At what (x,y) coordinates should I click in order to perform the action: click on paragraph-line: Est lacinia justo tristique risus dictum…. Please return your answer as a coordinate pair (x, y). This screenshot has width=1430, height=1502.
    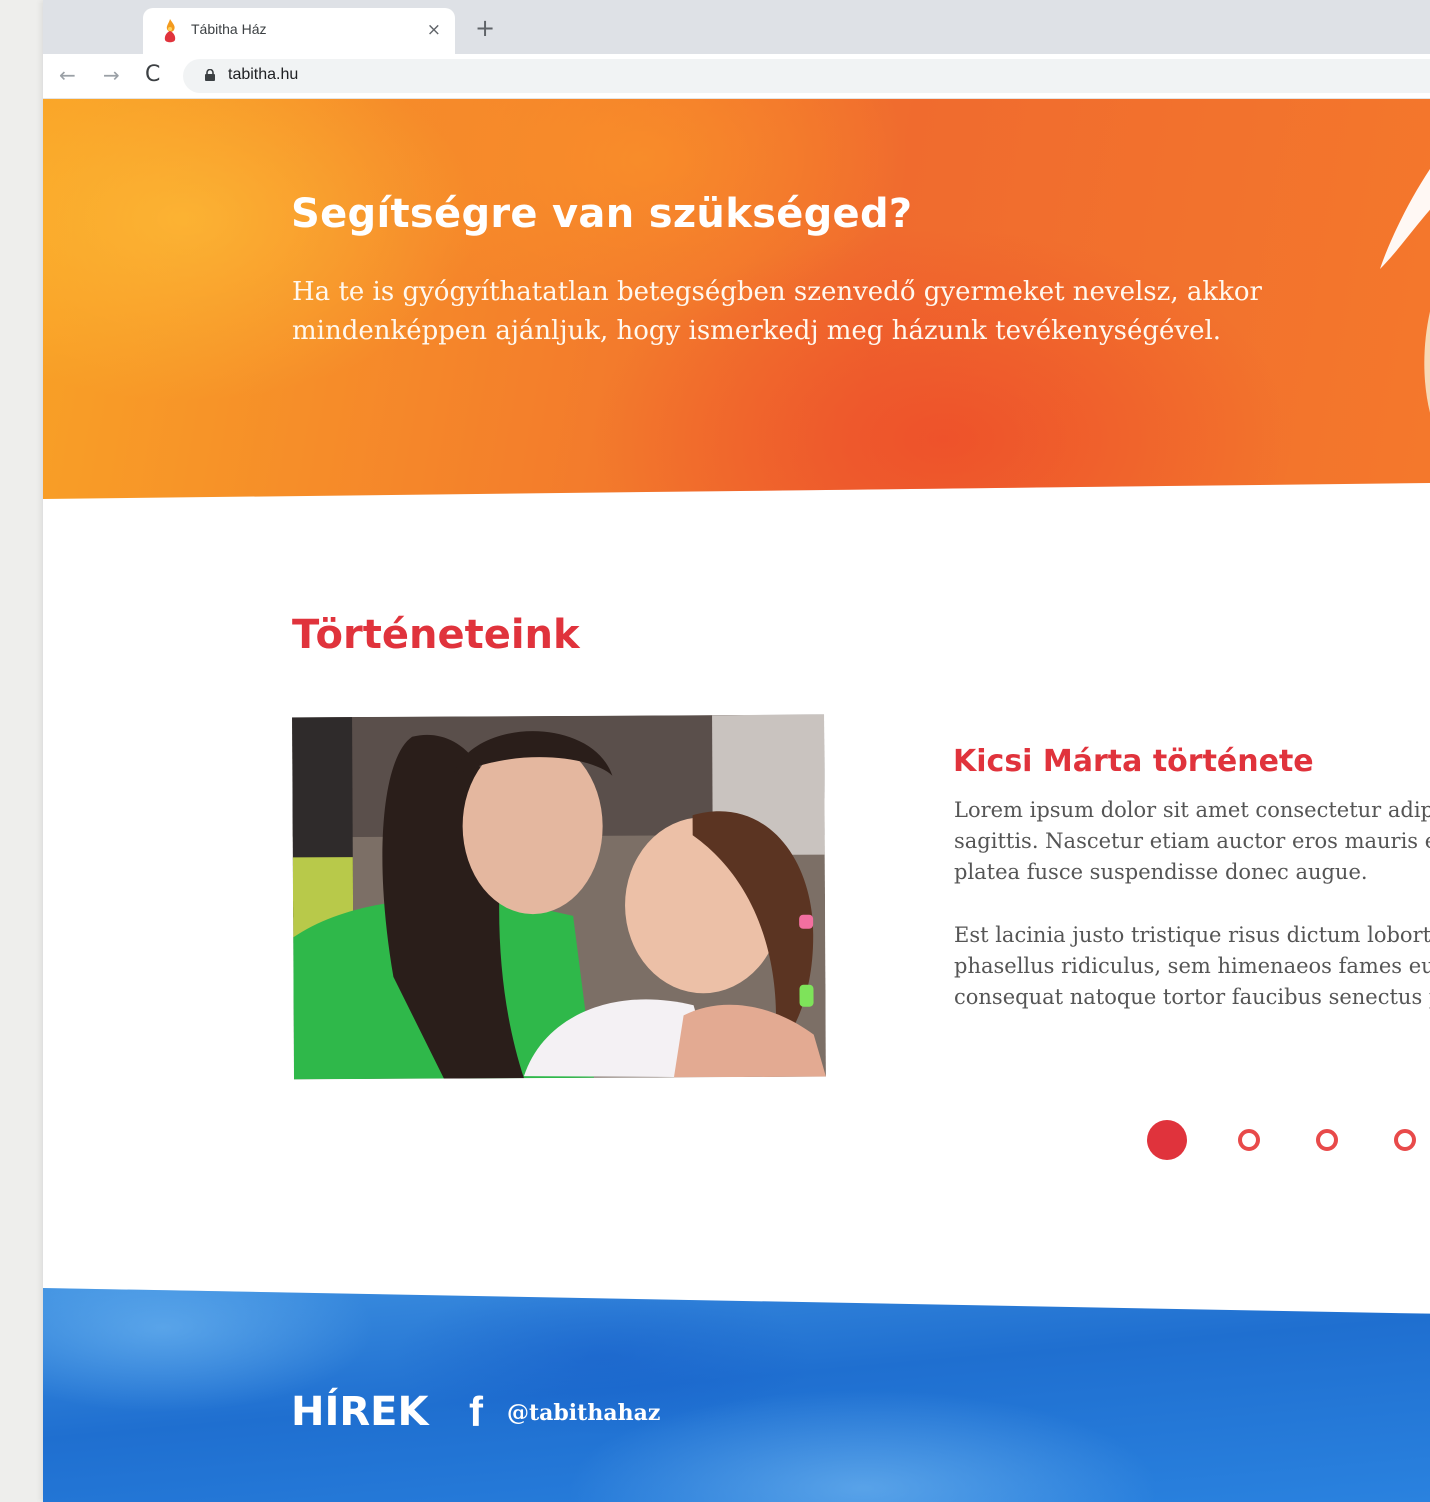
    Looking at the image, I should click on (1192, 935).